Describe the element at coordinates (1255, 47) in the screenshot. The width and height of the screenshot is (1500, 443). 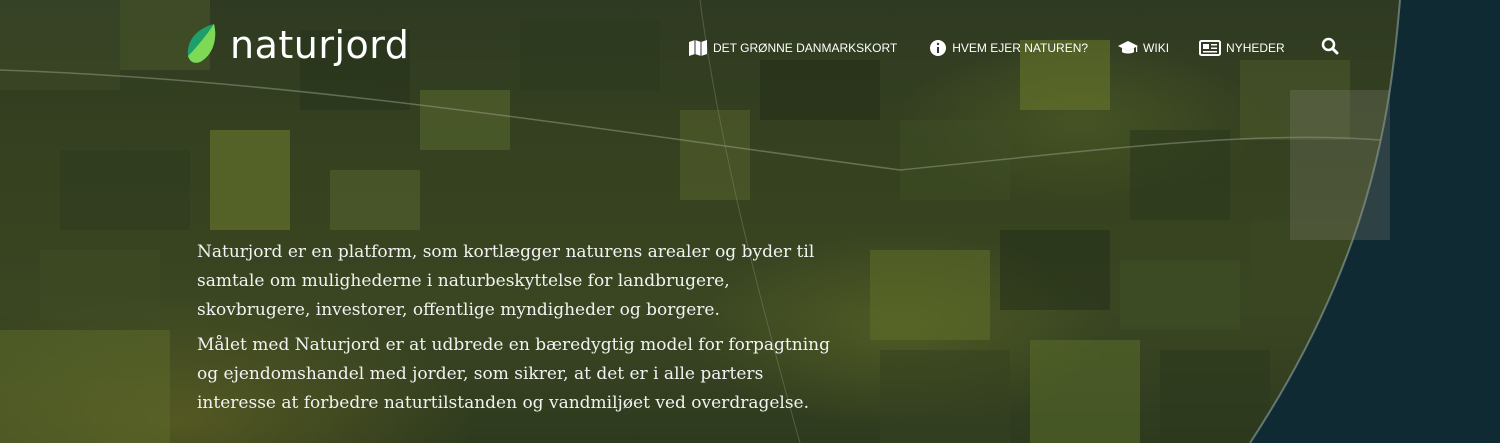
I see `nav-label: NYHEDER` at that location.